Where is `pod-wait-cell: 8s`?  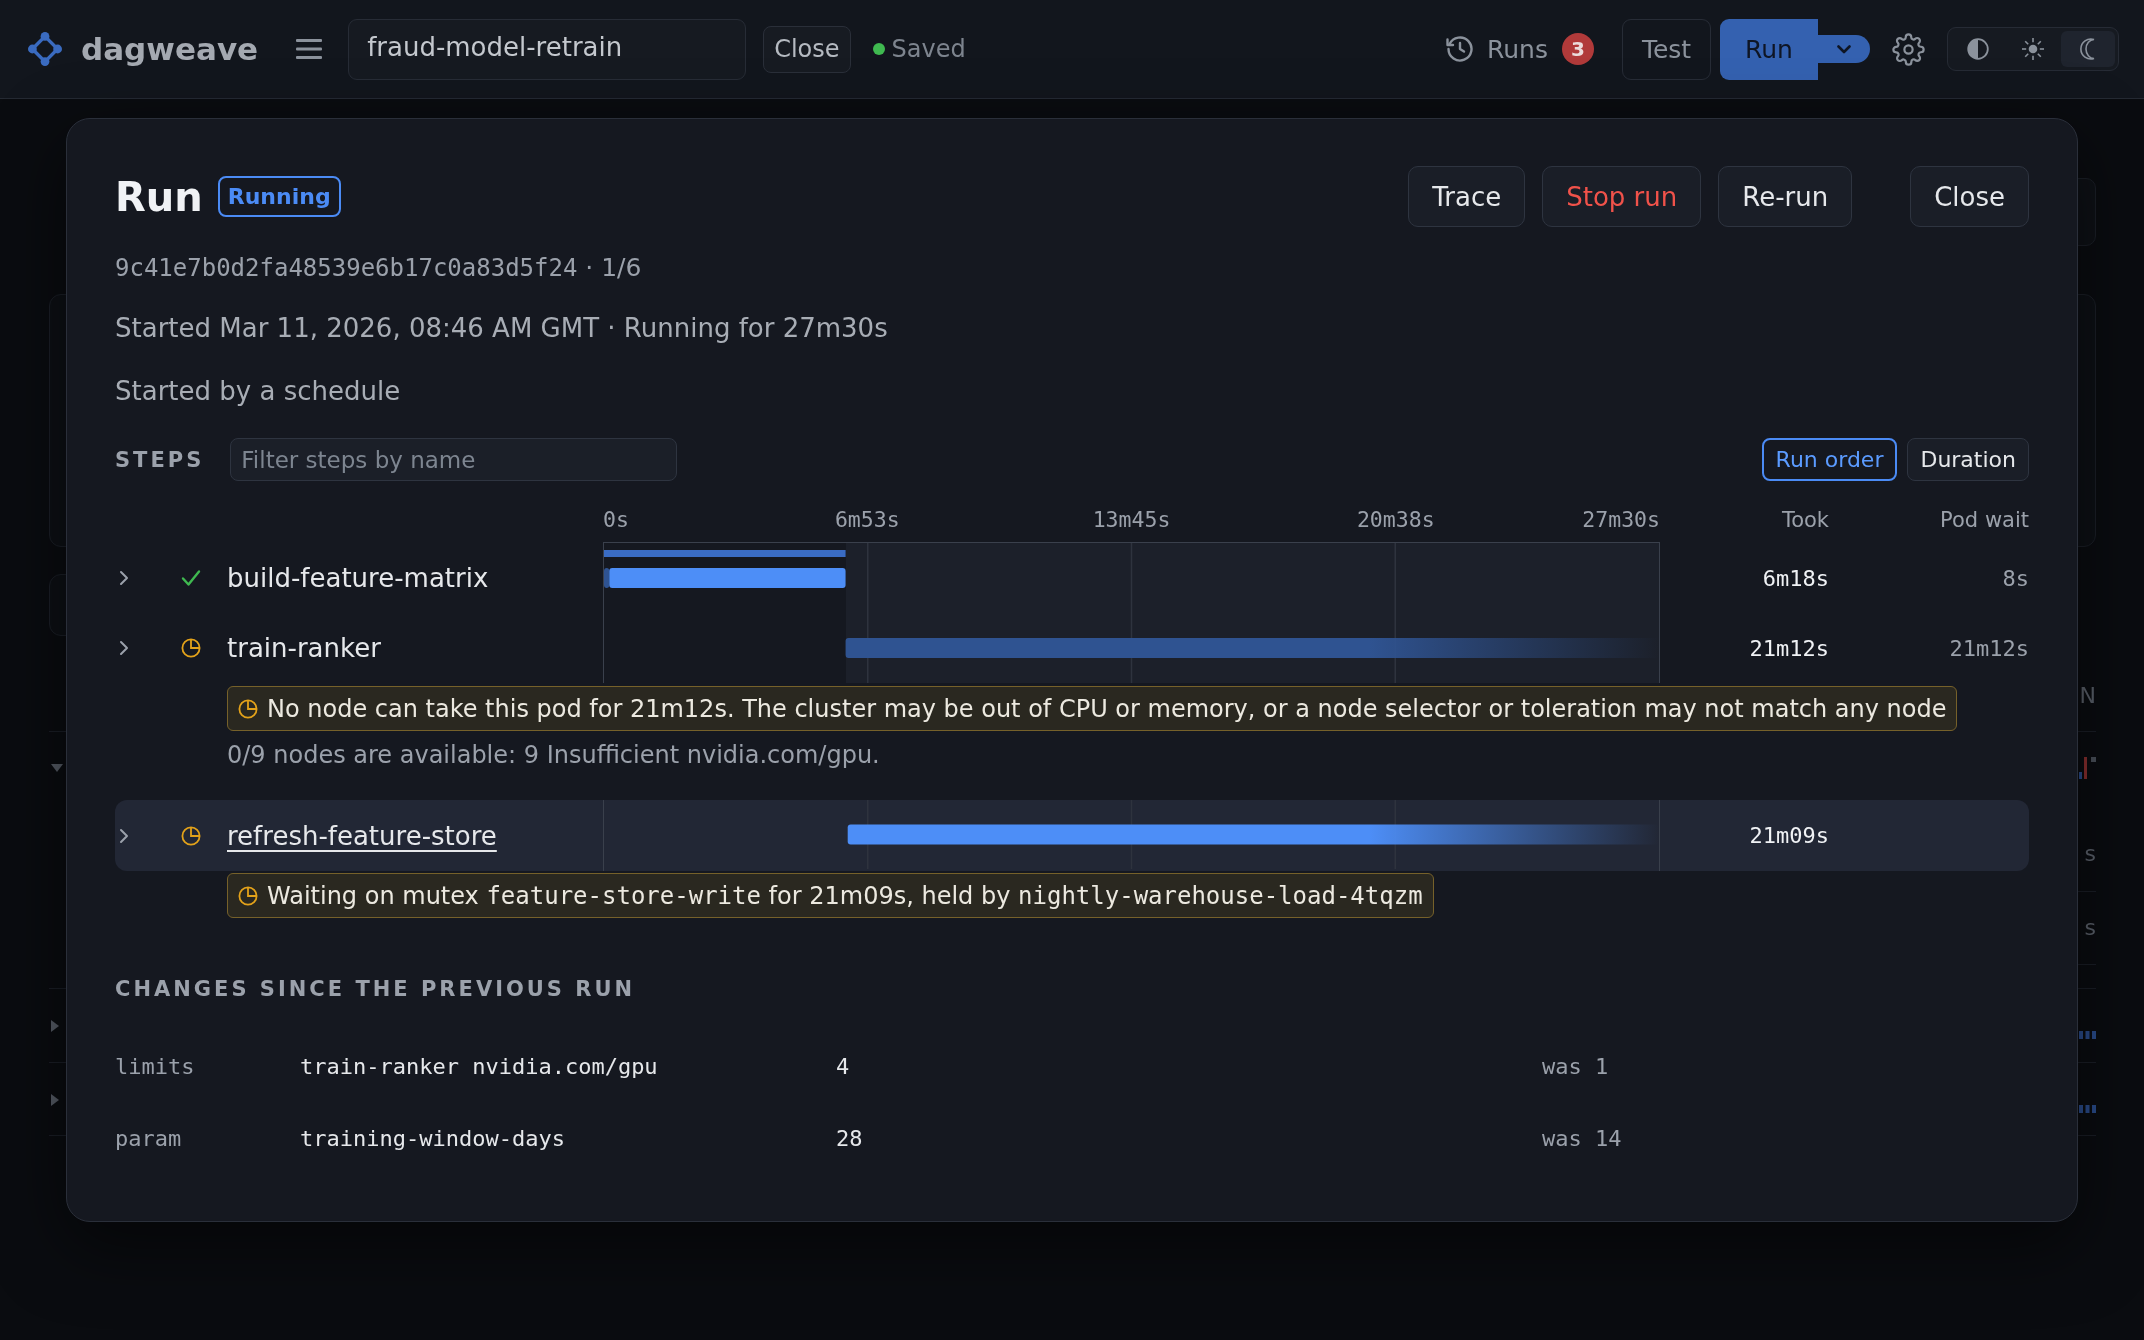
pod-wait-cell: 8s is located at coordinates (2015, 578).